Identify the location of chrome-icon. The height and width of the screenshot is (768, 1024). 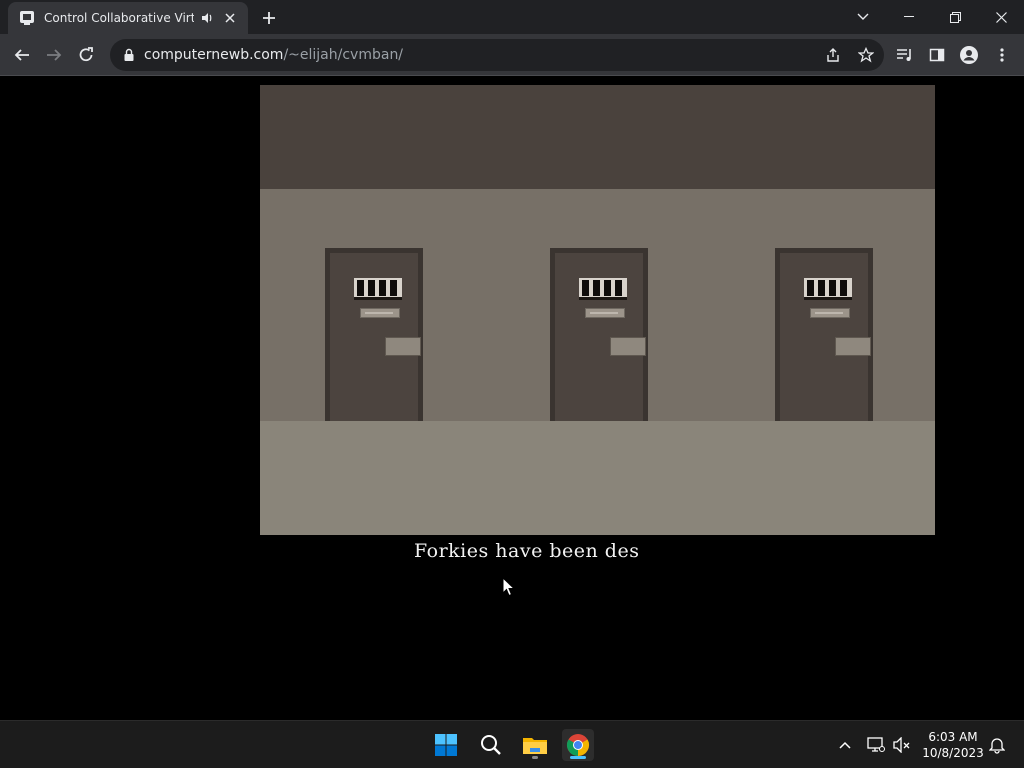
(578, 745).